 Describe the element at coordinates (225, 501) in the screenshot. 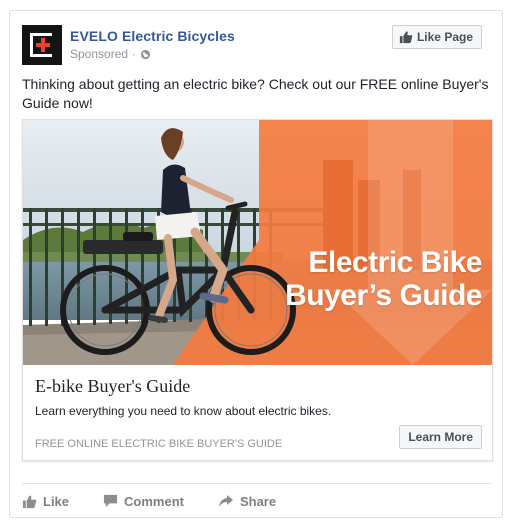

I see `share-icon` at that location.